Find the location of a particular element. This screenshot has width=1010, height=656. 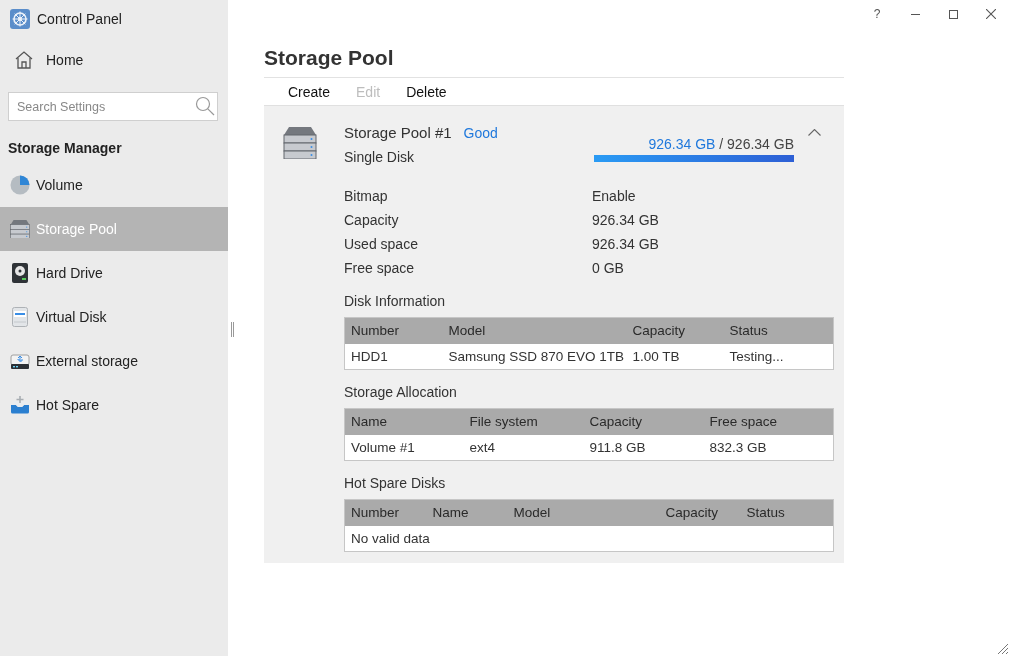

sidebar-item: Virtual Disk is located at coordinates (114, 317).